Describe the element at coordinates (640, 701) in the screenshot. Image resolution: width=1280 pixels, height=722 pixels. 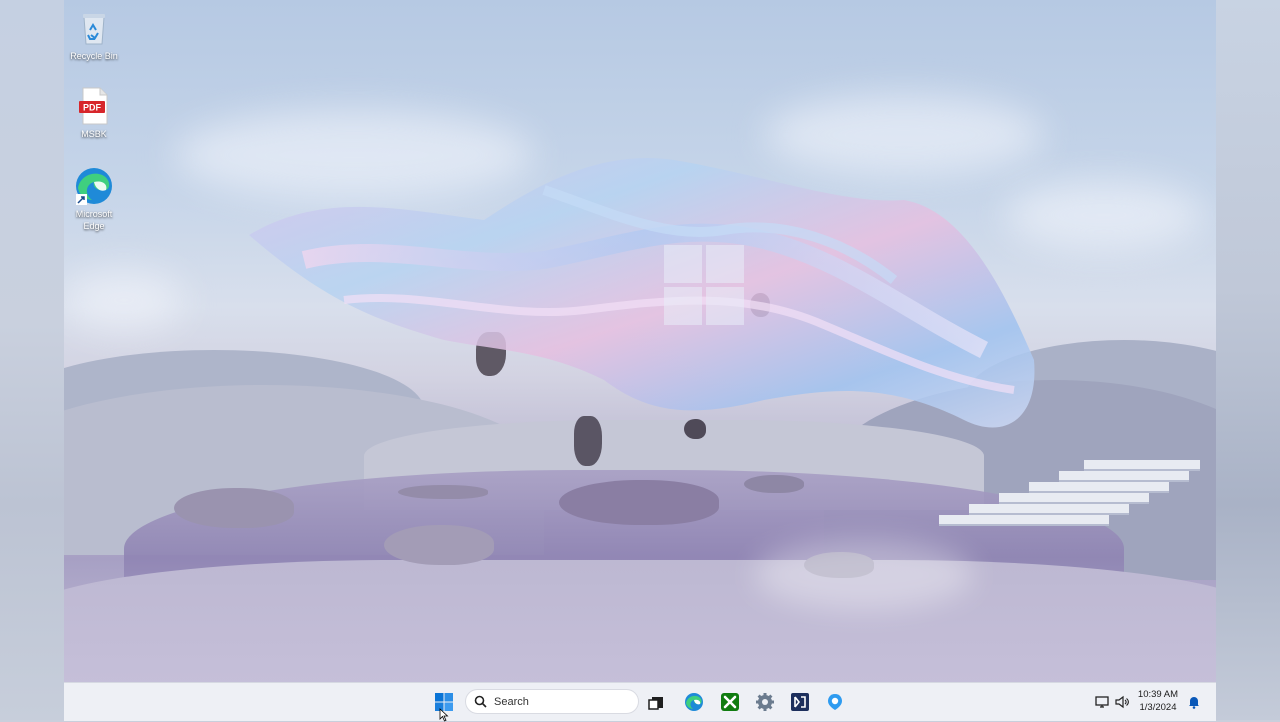
I see `taskbar: Search 10:39 AM 1/3/2024` at that location.